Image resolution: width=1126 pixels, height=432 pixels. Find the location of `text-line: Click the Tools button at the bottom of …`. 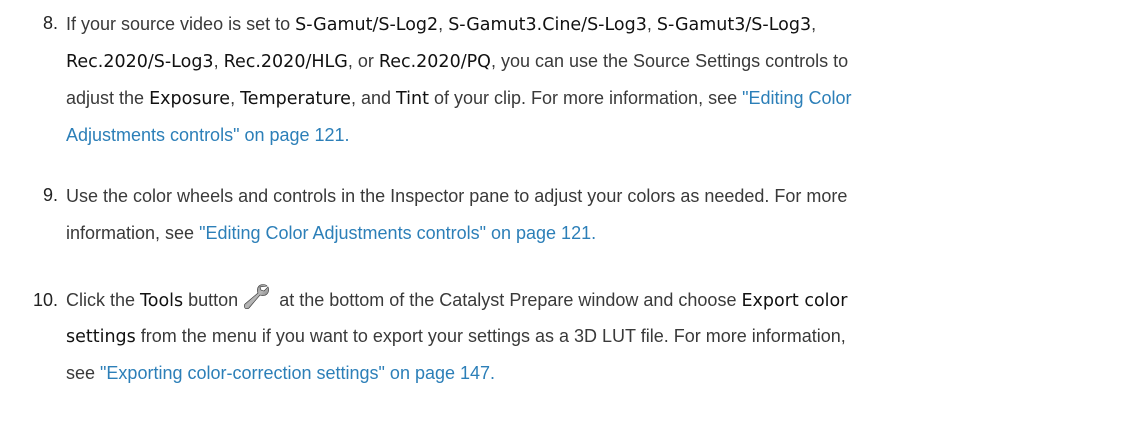

text-line: Click the Tools button at the bottom of … is located at coordinates (591, 297).